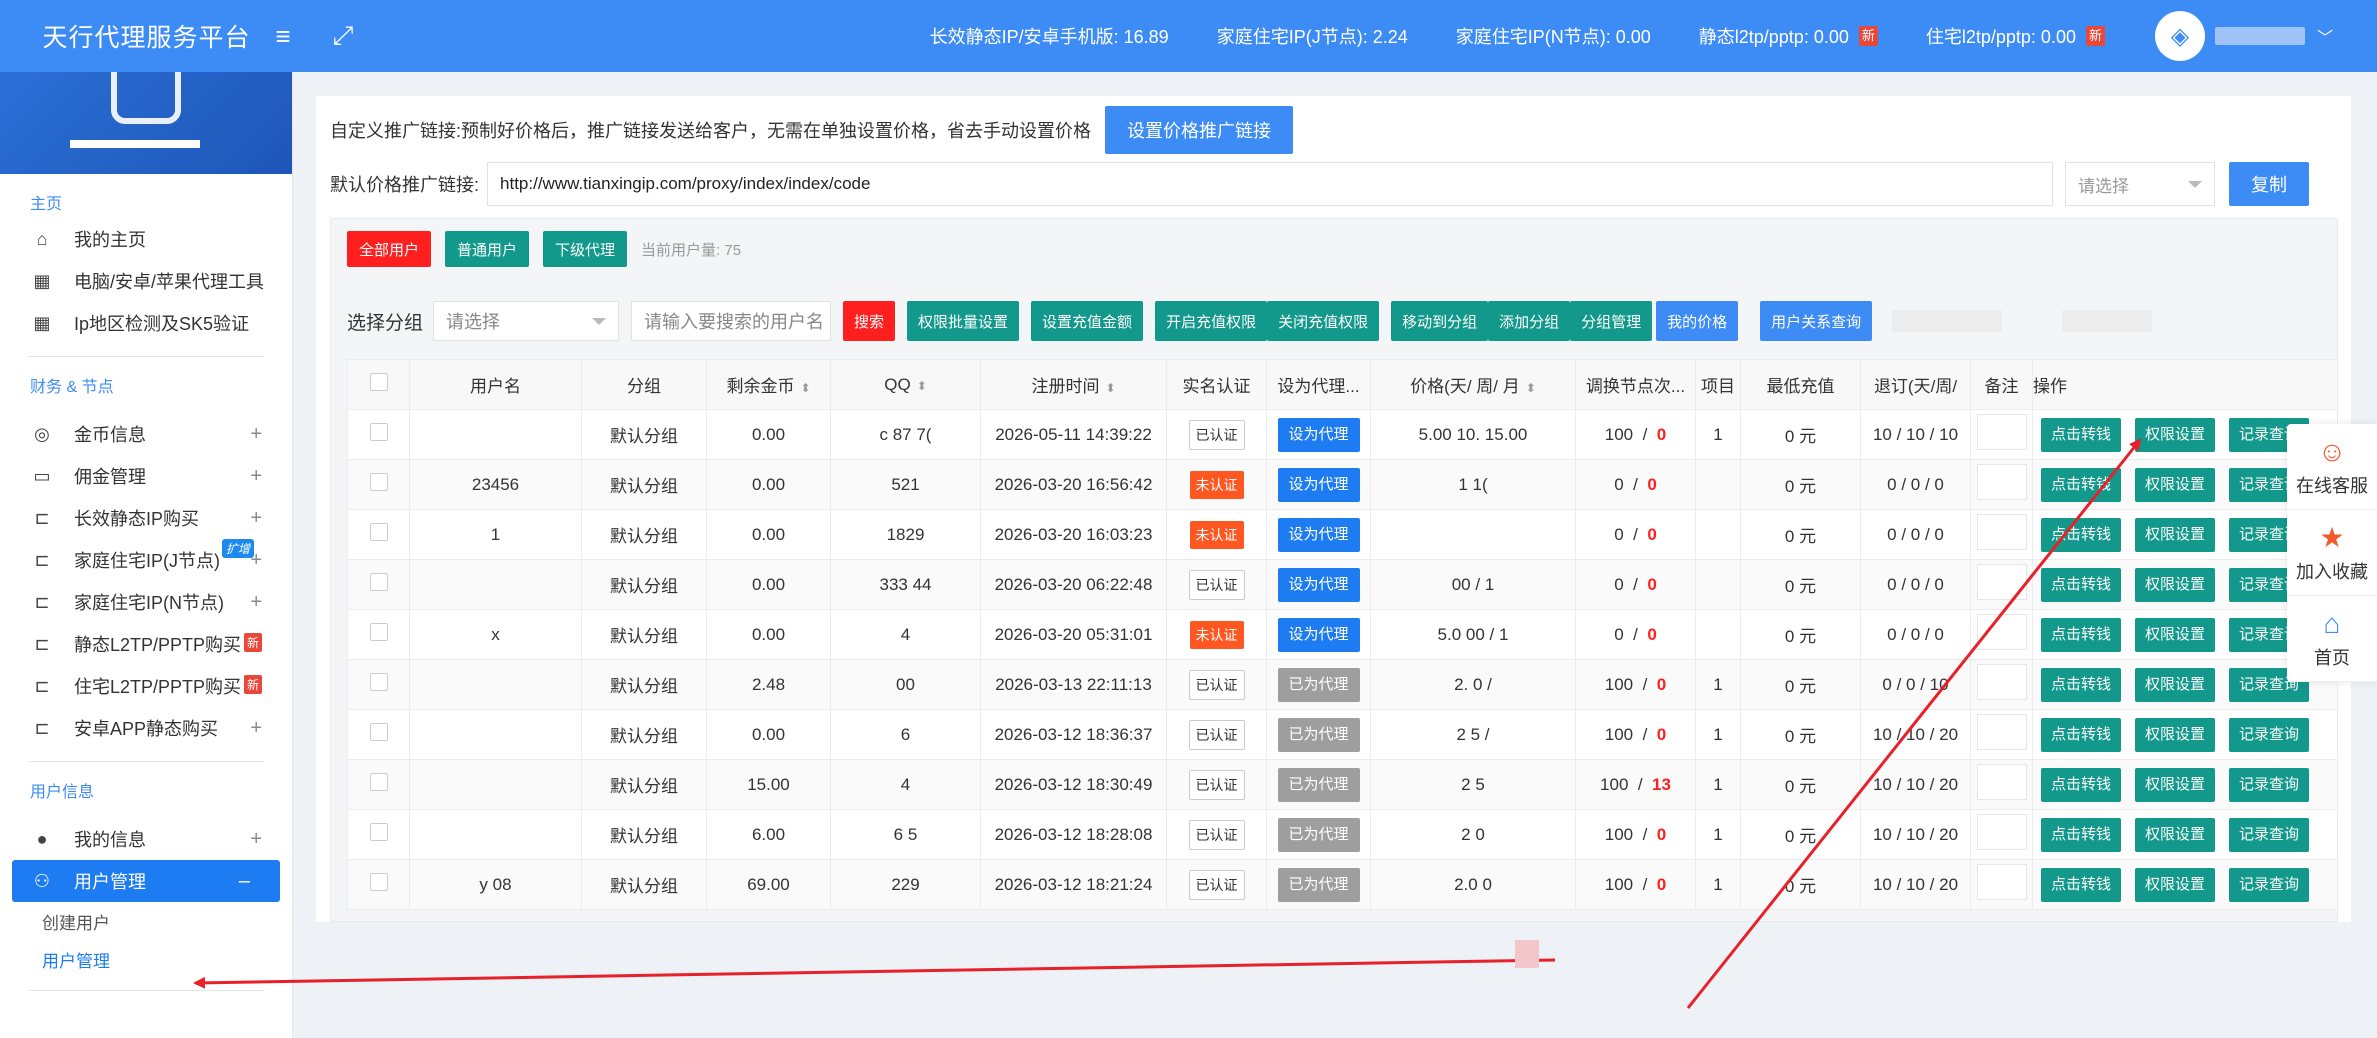 Image resolution: width=2377 pixels, height=1038 pixels. I want to click on set-promo-link-button: 设置价格推广链接, so click(1199, 130).